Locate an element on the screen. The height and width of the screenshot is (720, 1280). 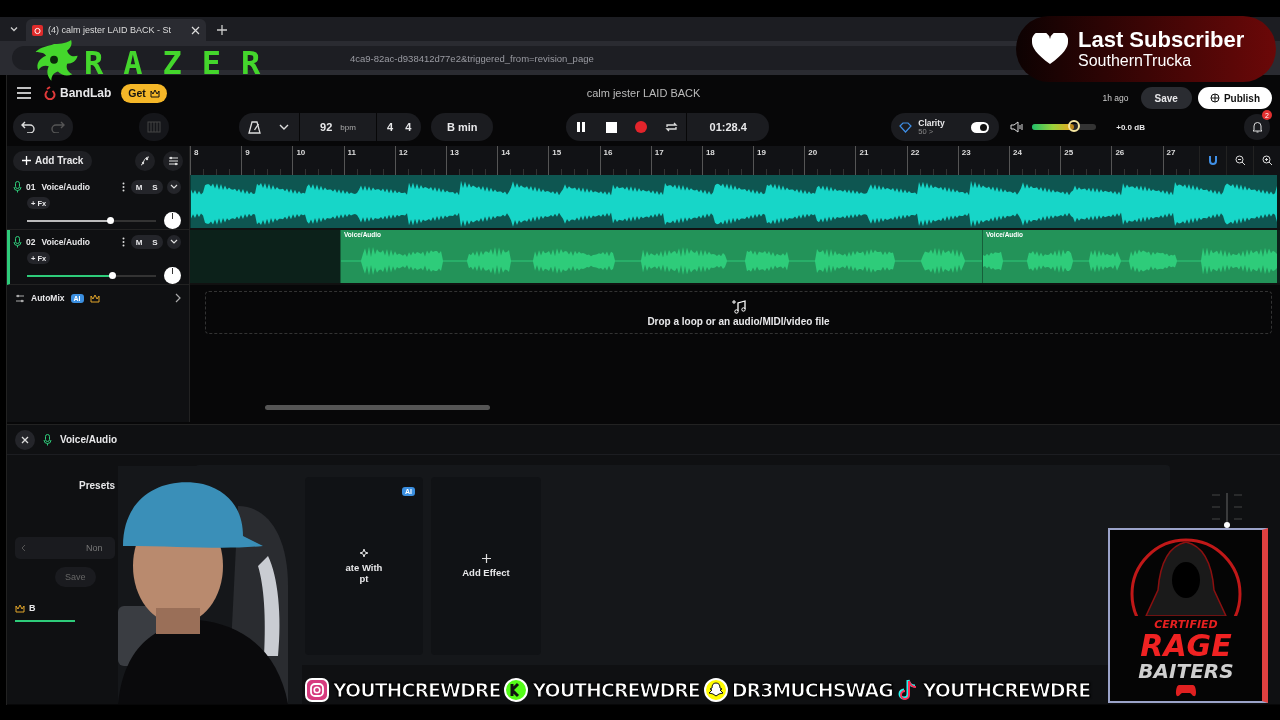
project-title: calm jester LAID BACK is located at coordinates (643, 93).